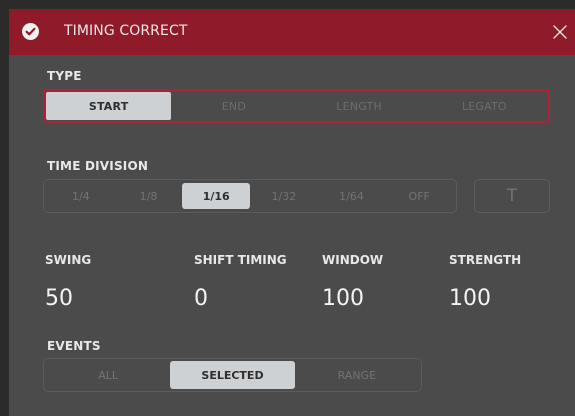 This screenshot has height=416, width=575. Describe the element at coordinates (126, 31) in the screenshot. I see `dialog-title: TIMING CORRECT` at that location.